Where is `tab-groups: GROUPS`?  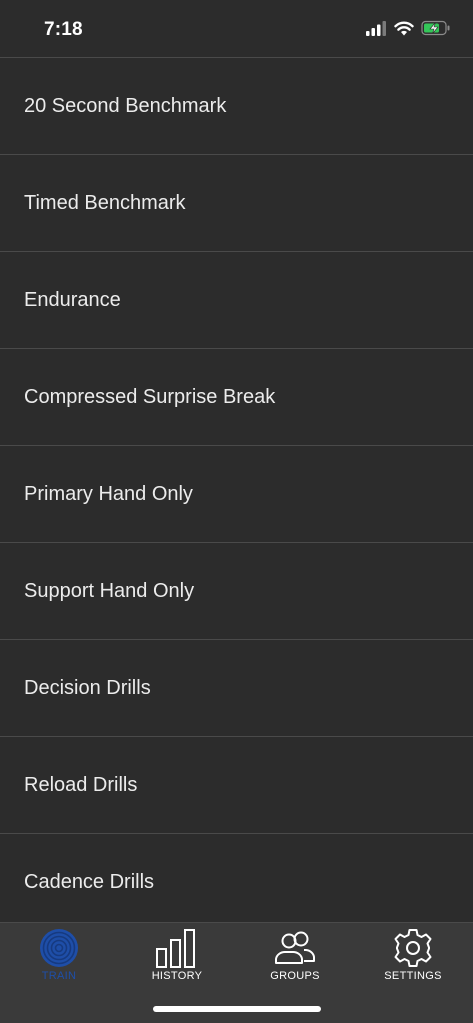 tab-groups: GROUPS is located at coordinates (295, 954).